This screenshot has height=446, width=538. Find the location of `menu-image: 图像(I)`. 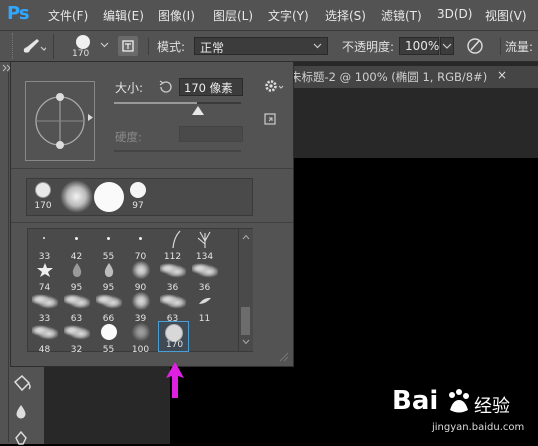

menu-image: 图像(I) is located at coordinates (176, 15).